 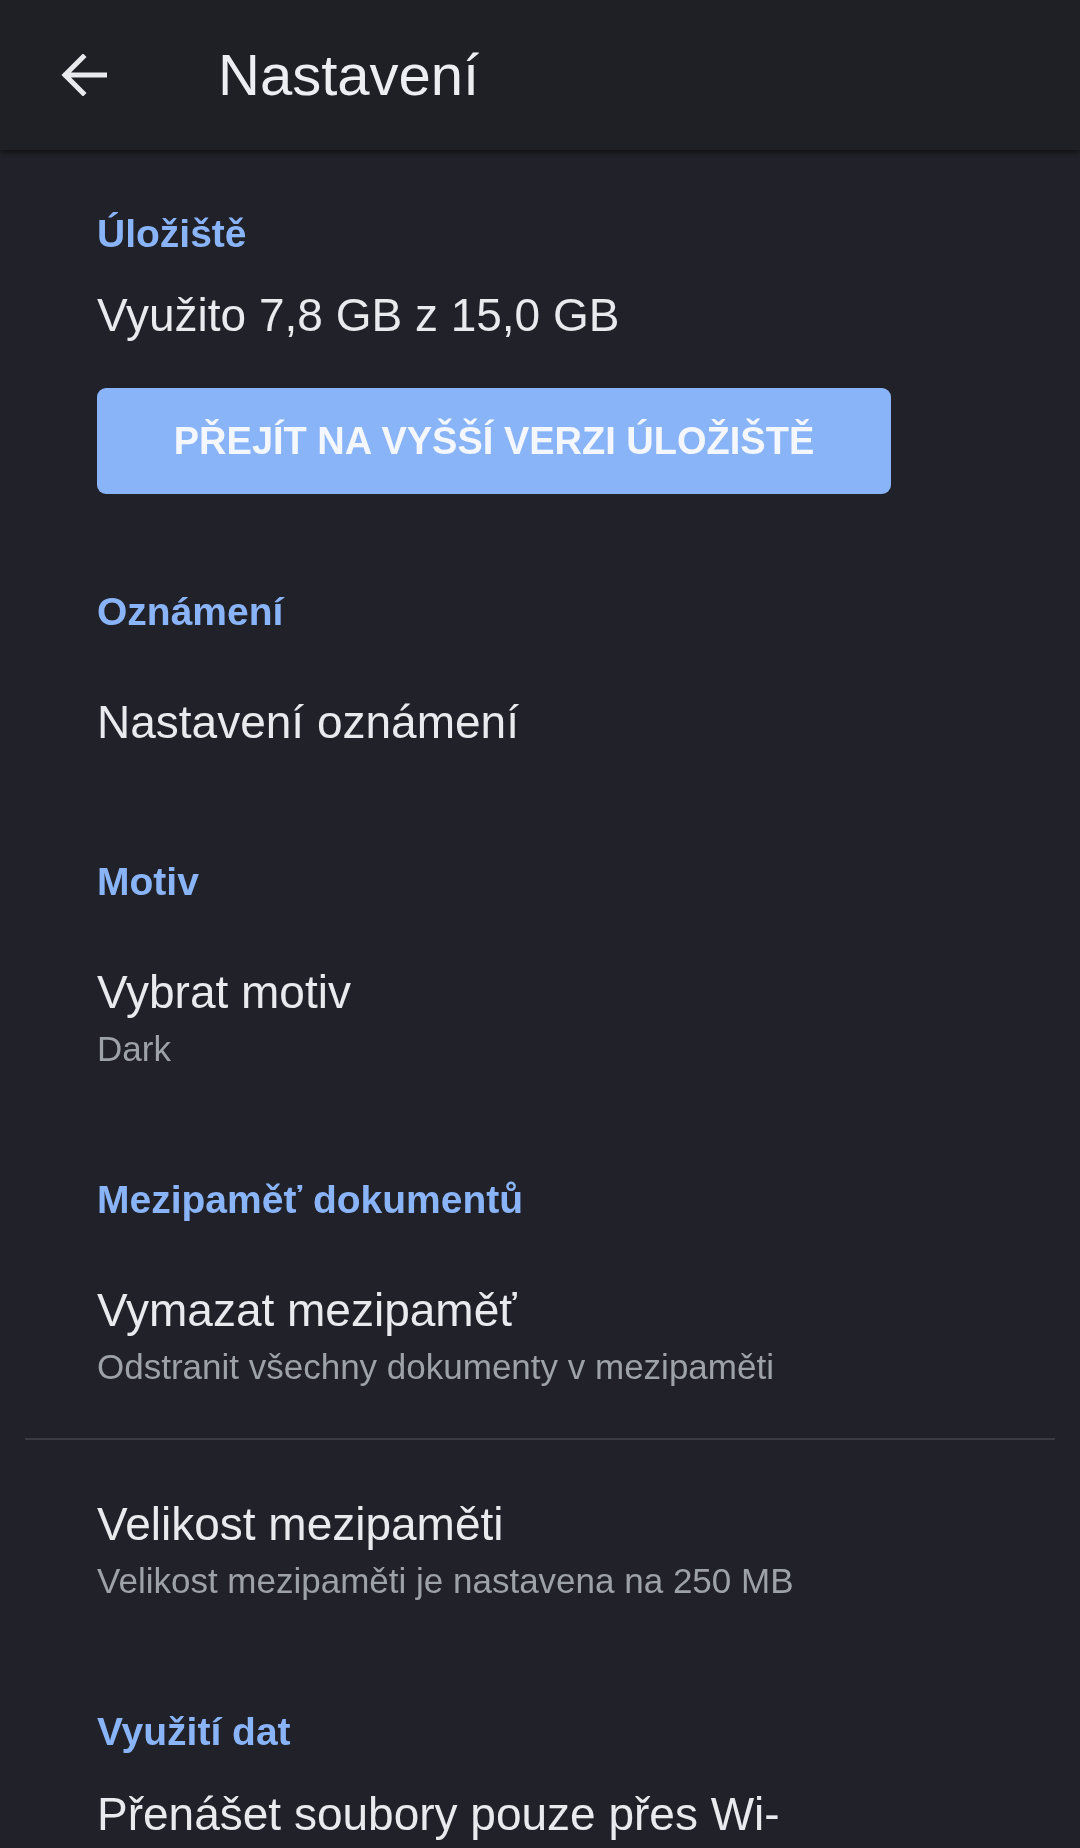 I want to click on back-arrow-icon, so click(x=84, y=75).